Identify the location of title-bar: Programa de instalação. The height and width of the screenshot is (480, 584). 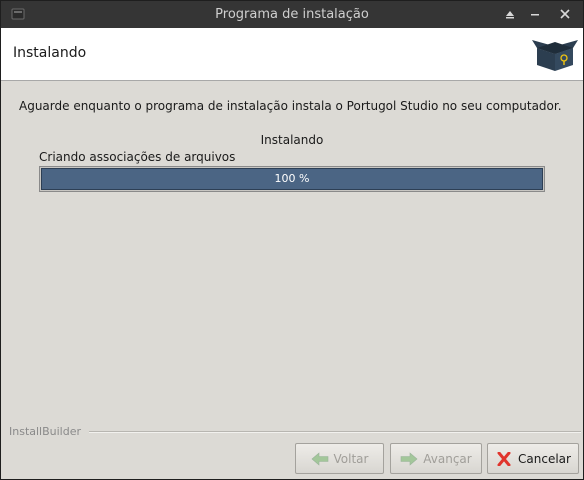
(292, 14).